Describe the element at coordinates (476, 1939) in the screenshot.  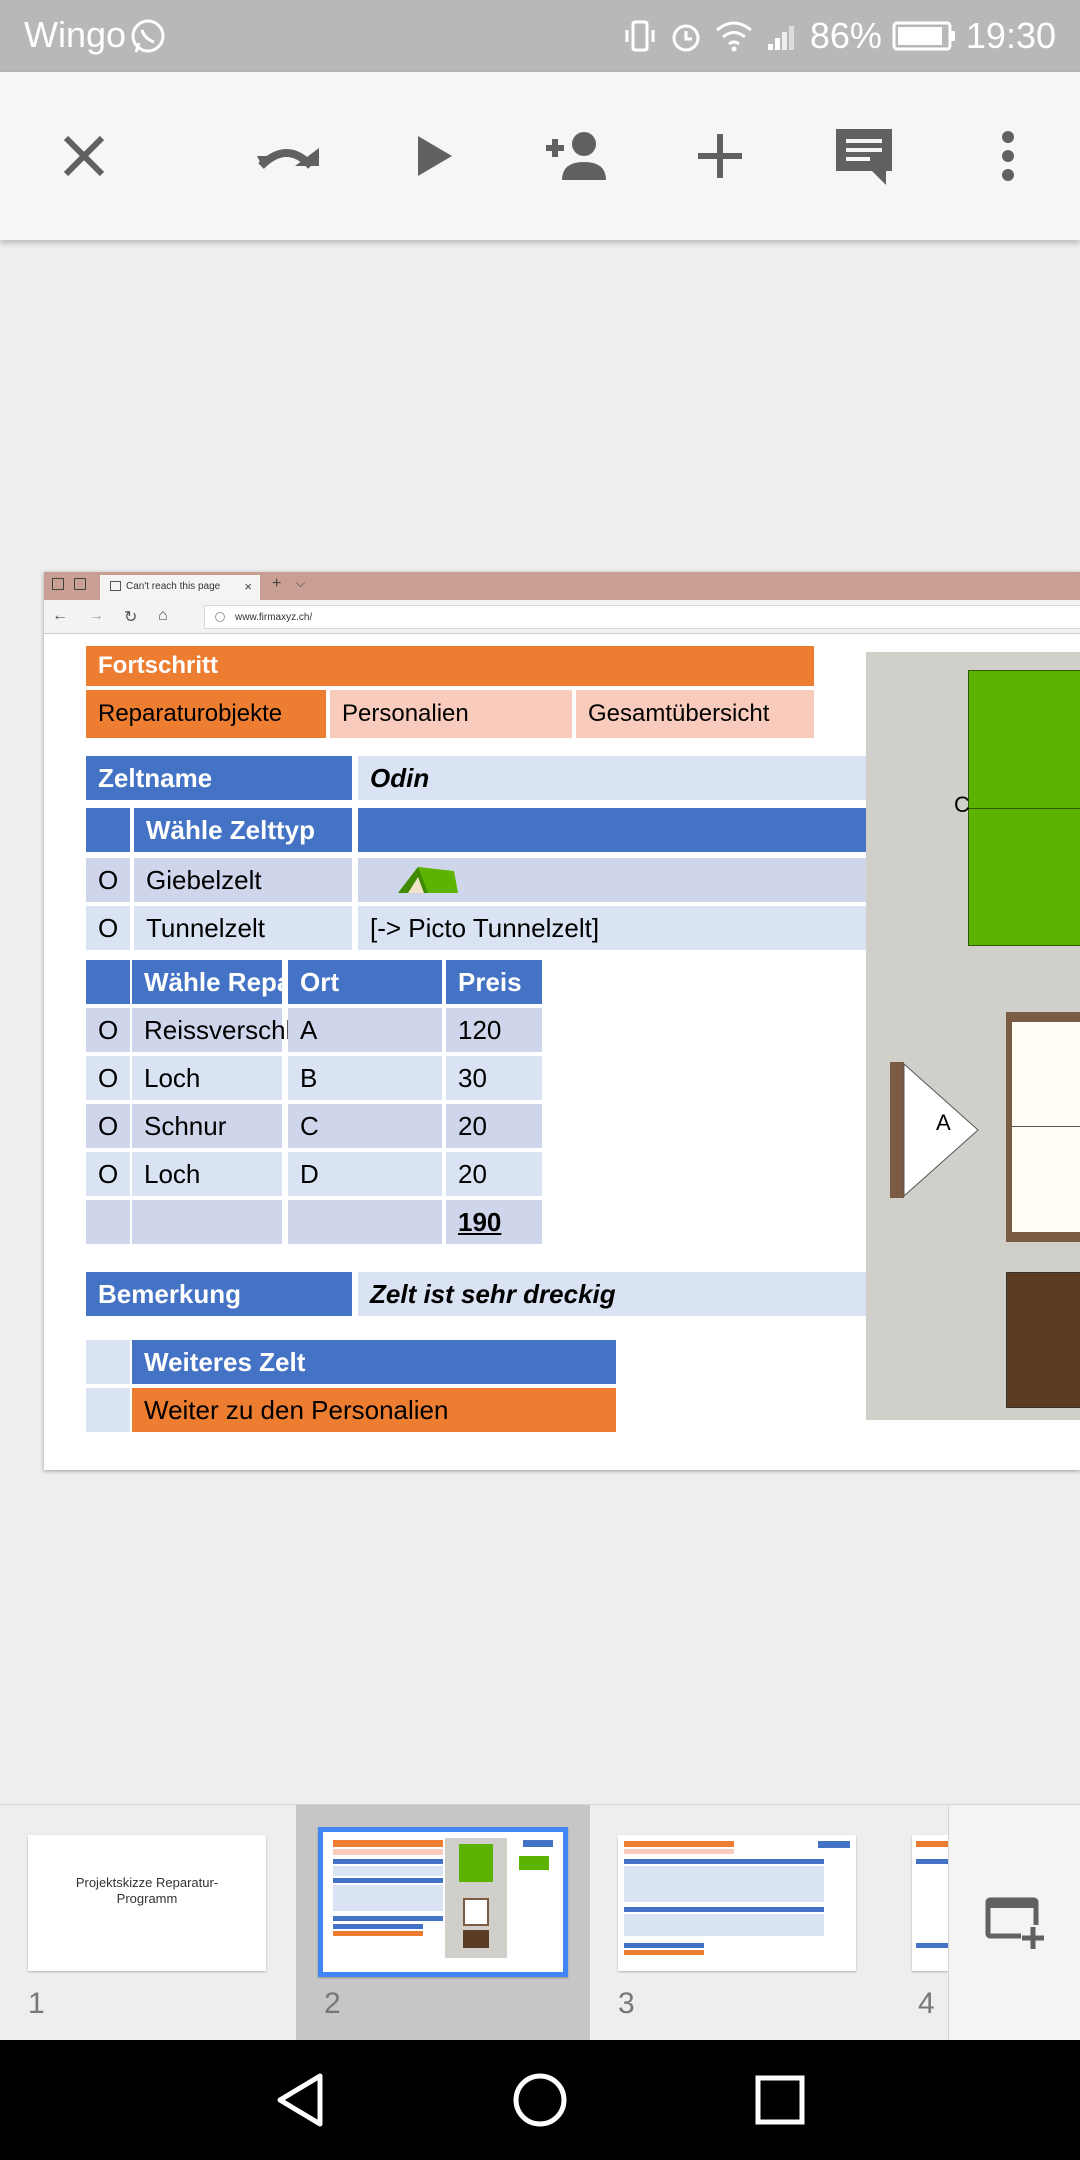
I see `mini-entrance` at that location.